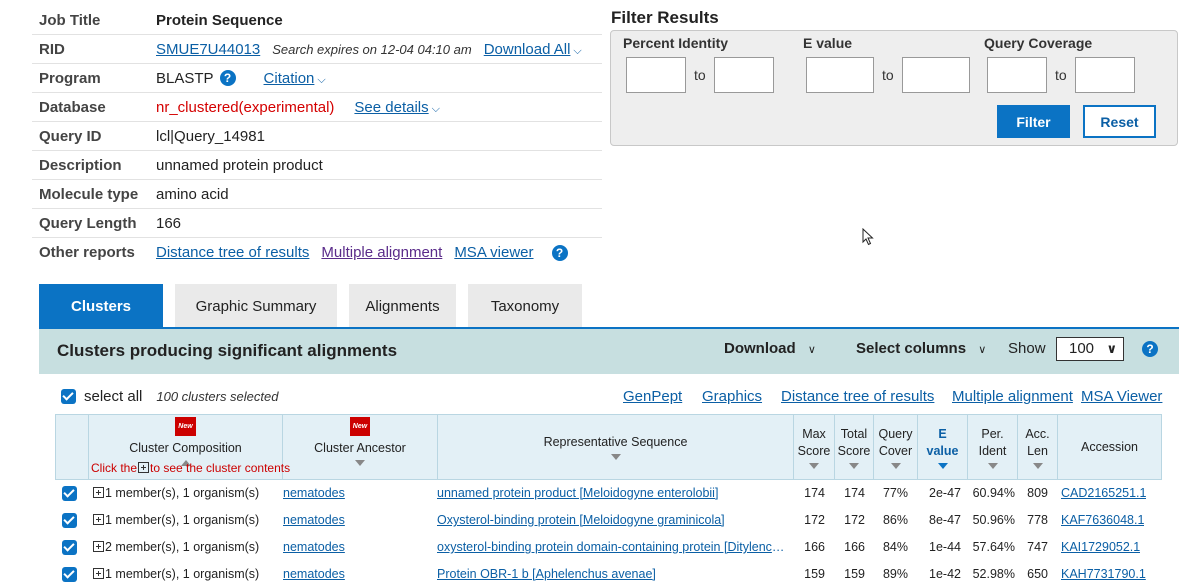 The width and height of the screenshot is (1200, 588). Describe the element at coordinates (993, 574) in the screenshot. I see `percent-identity-cell: 52.98%` at that location.